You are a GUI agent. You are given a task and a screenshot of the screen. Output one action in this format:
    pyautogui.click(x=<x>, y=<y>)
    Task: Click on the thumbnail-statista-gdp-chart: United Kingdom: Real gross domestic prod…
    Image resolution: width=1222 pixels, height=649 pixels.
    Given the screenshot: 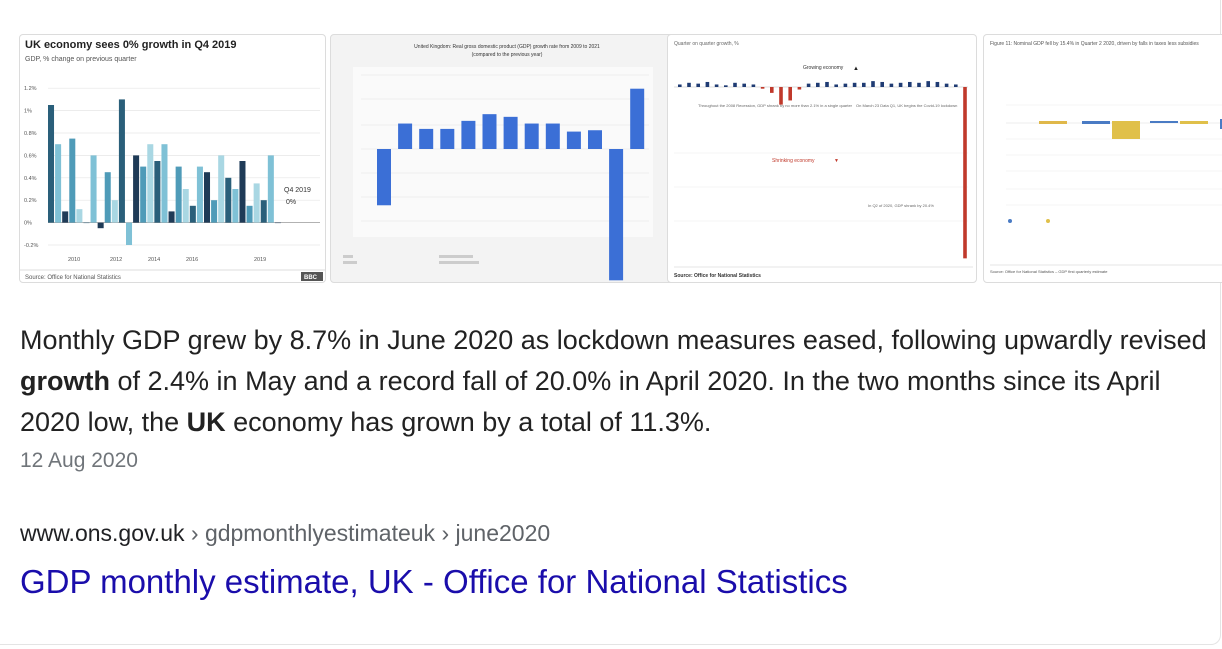 What is the action you would take?
    pyautogui.click(x=506, y=158)
    